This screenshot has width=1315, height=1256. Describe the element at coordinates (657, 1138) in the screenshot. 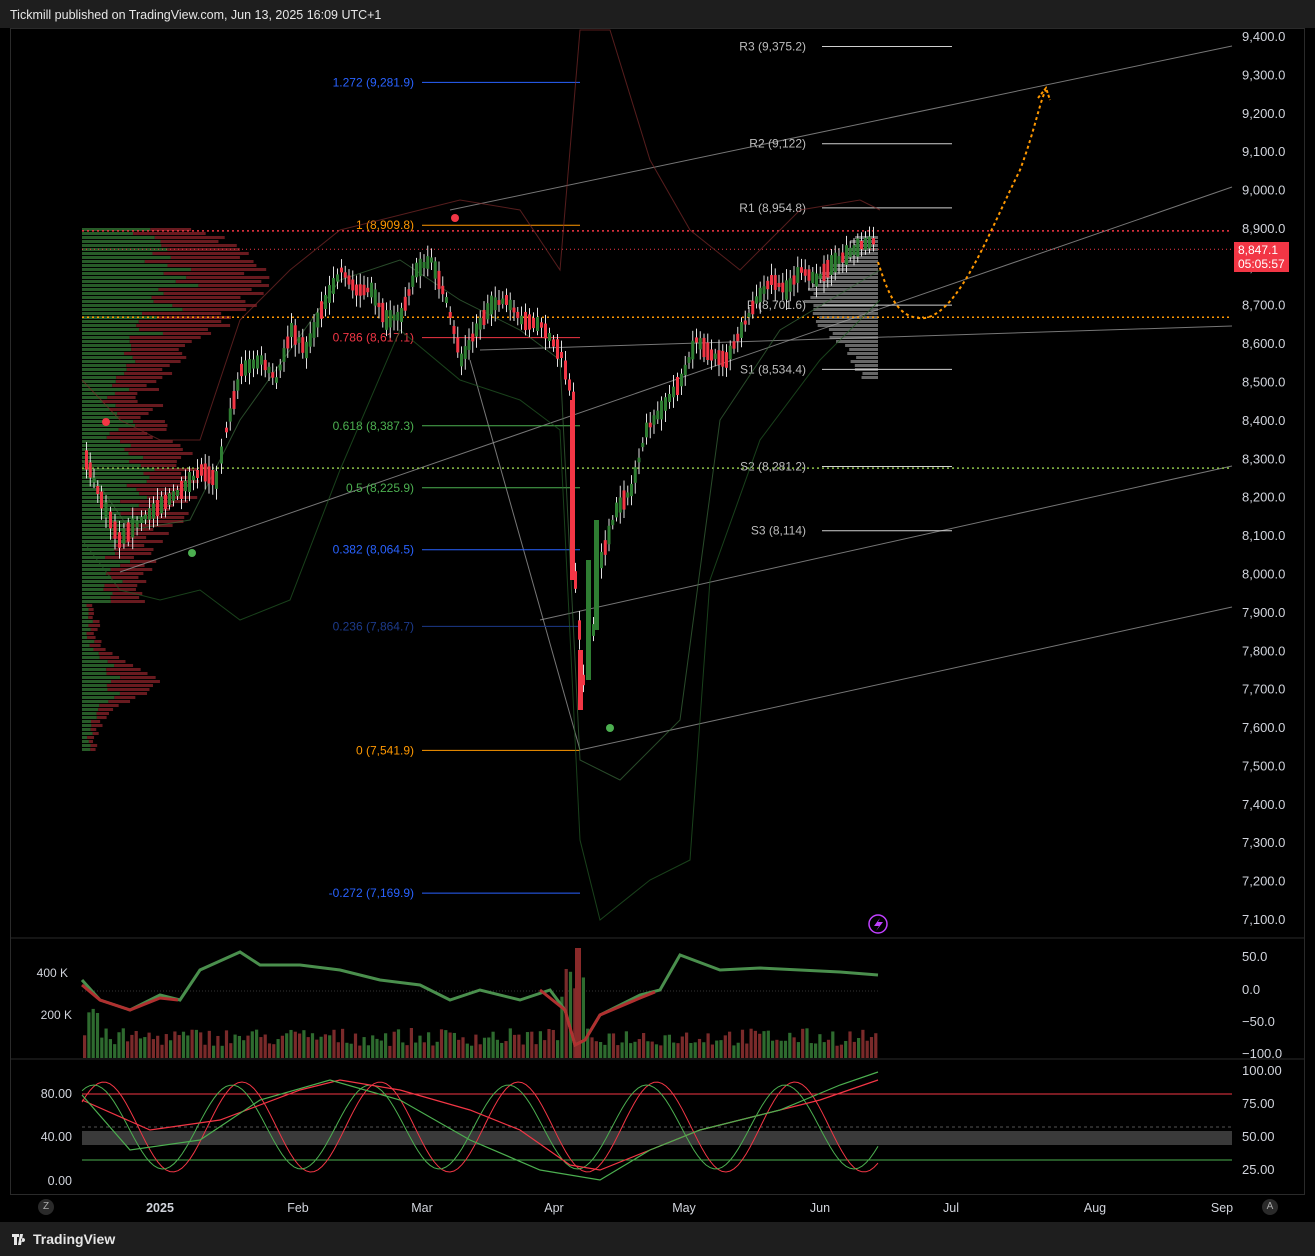

I see `stochastic-neutral-band` at that location.